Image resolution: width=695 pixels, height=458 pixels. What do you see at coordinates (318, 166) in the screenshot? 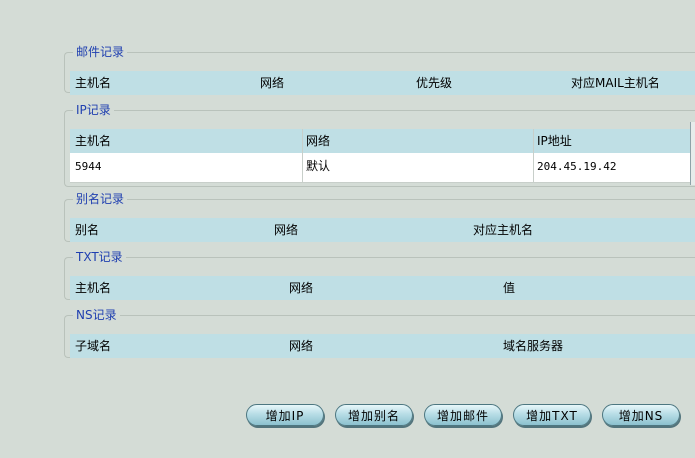
I see `ip-cell-network: 默认` at bounding box center [318, 166].